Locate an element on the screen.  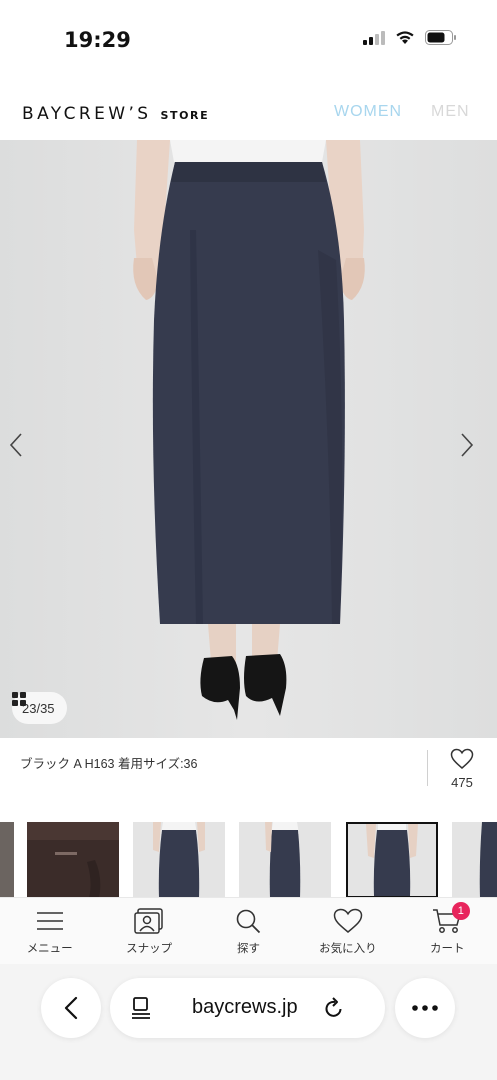
browser-toolbar: baycrews.jp is located at coordinates (248, 1022).